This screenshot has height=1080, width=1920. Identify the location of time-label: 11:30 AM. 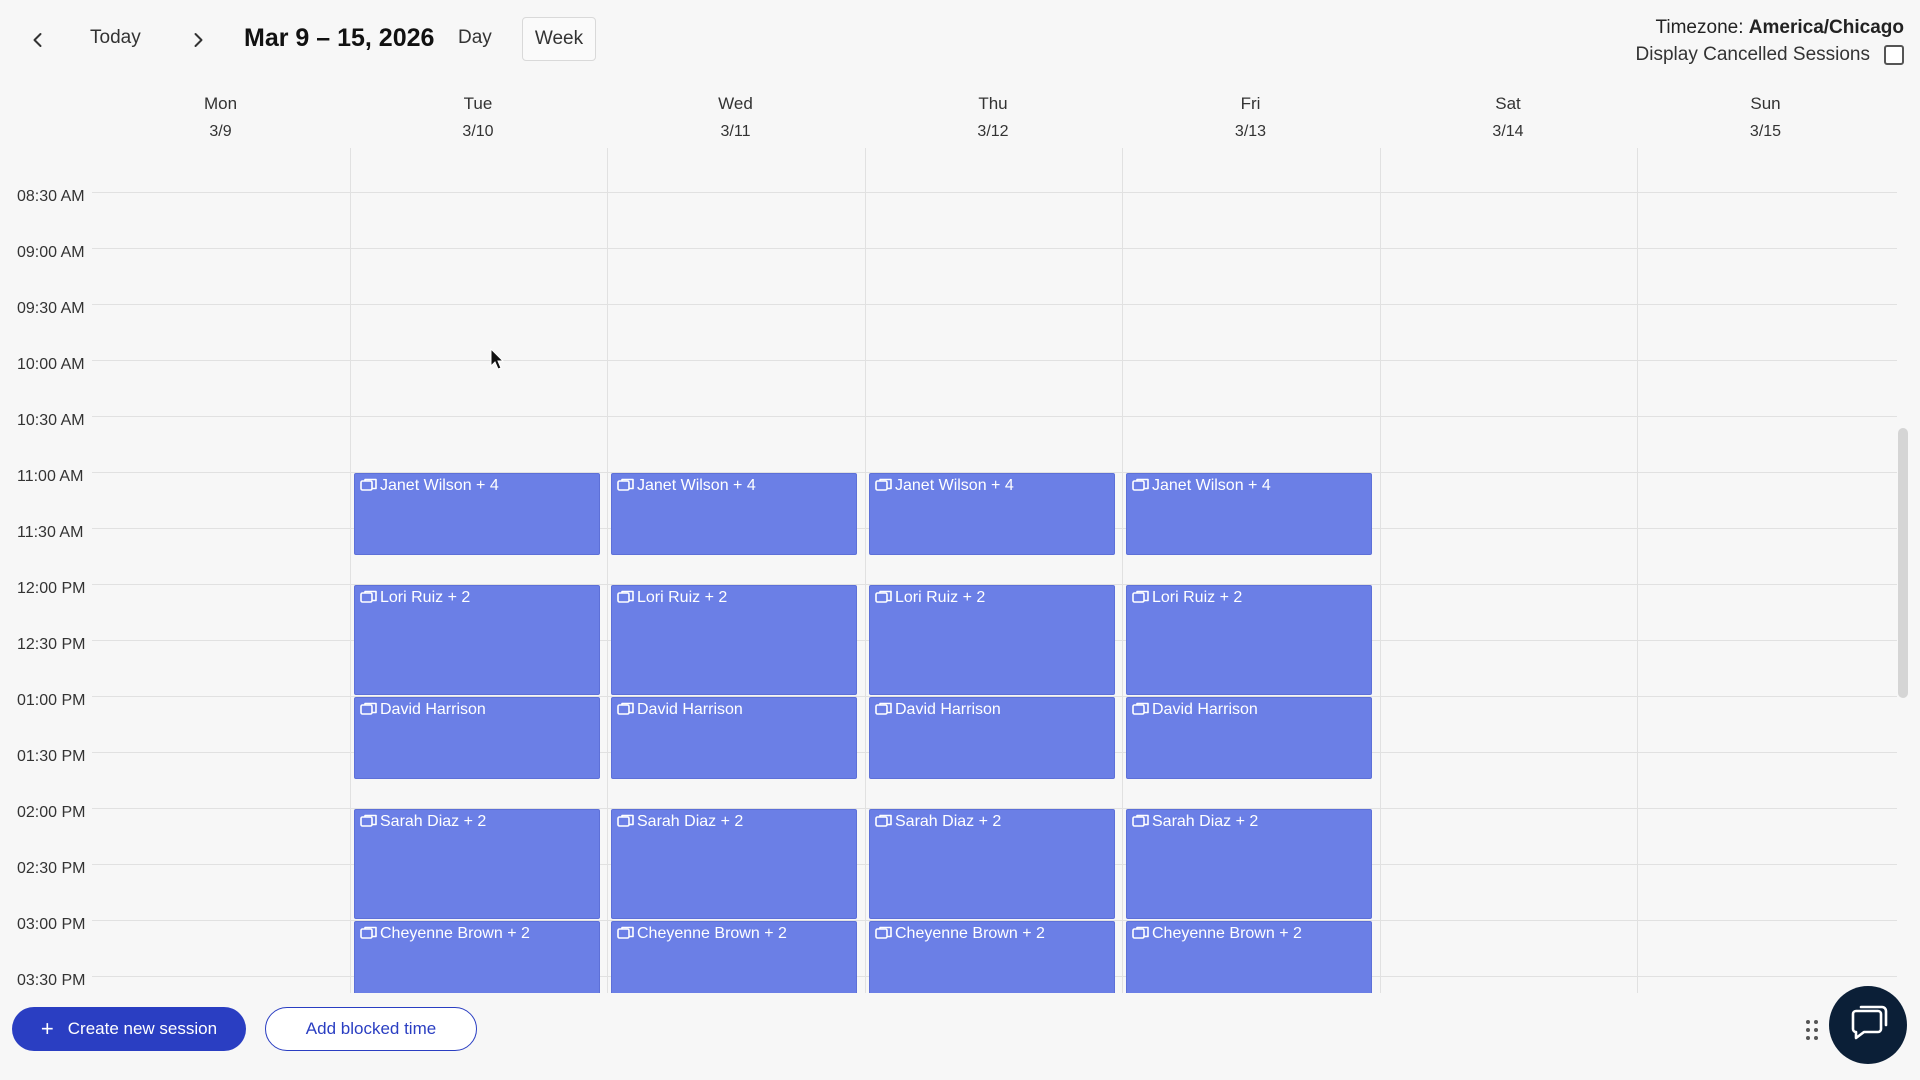
(50, 532).